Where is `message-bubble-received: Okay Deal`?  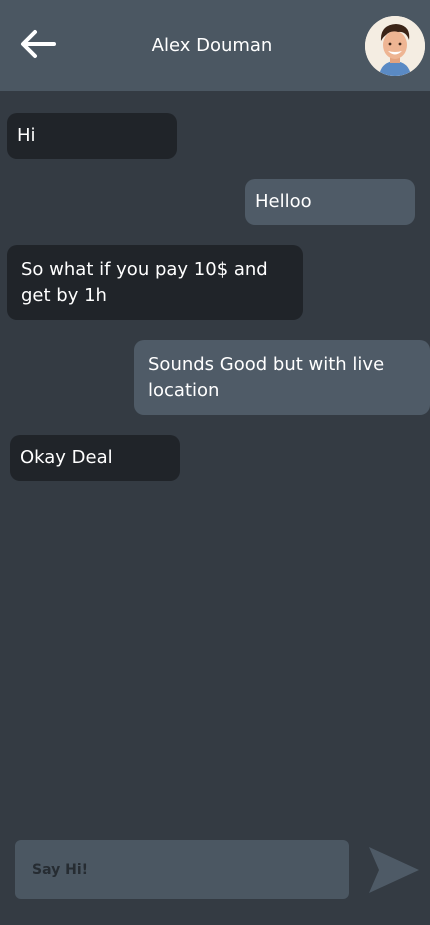
message-bubble-received: Okay Deal is located at coordinates (95, 458).